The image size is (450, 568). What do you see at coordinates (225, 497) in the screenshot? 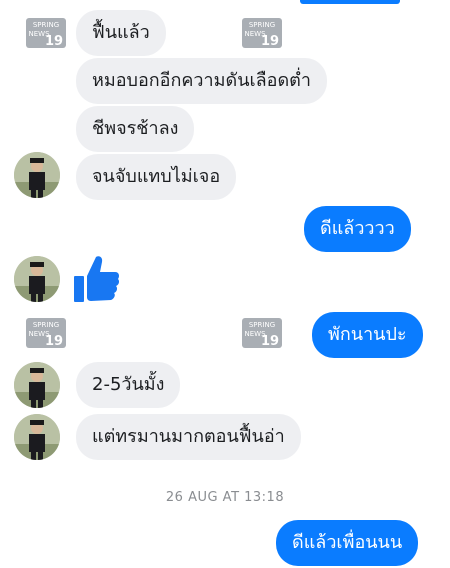
I see `message-timestamp: 26 AUG AT 13:18` at bounding box center [225, 497].